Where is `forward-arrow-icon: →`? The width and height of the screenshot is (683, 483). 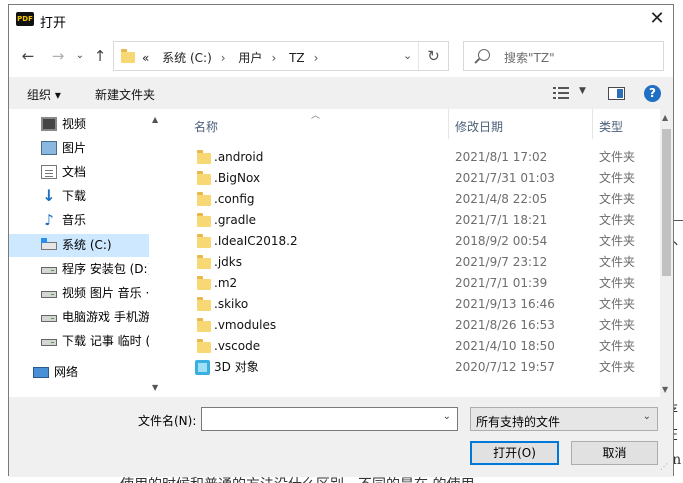
forward-arrow-icon: → is located at coordinates (58, 56).